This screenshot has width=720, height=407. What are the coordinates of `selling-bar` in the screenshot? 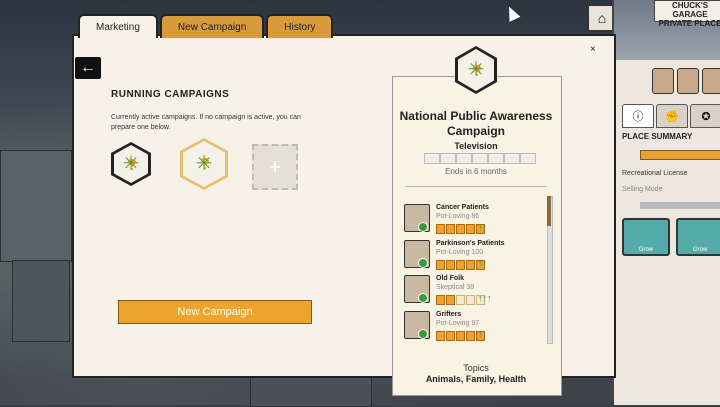 It's located at (680, 205).